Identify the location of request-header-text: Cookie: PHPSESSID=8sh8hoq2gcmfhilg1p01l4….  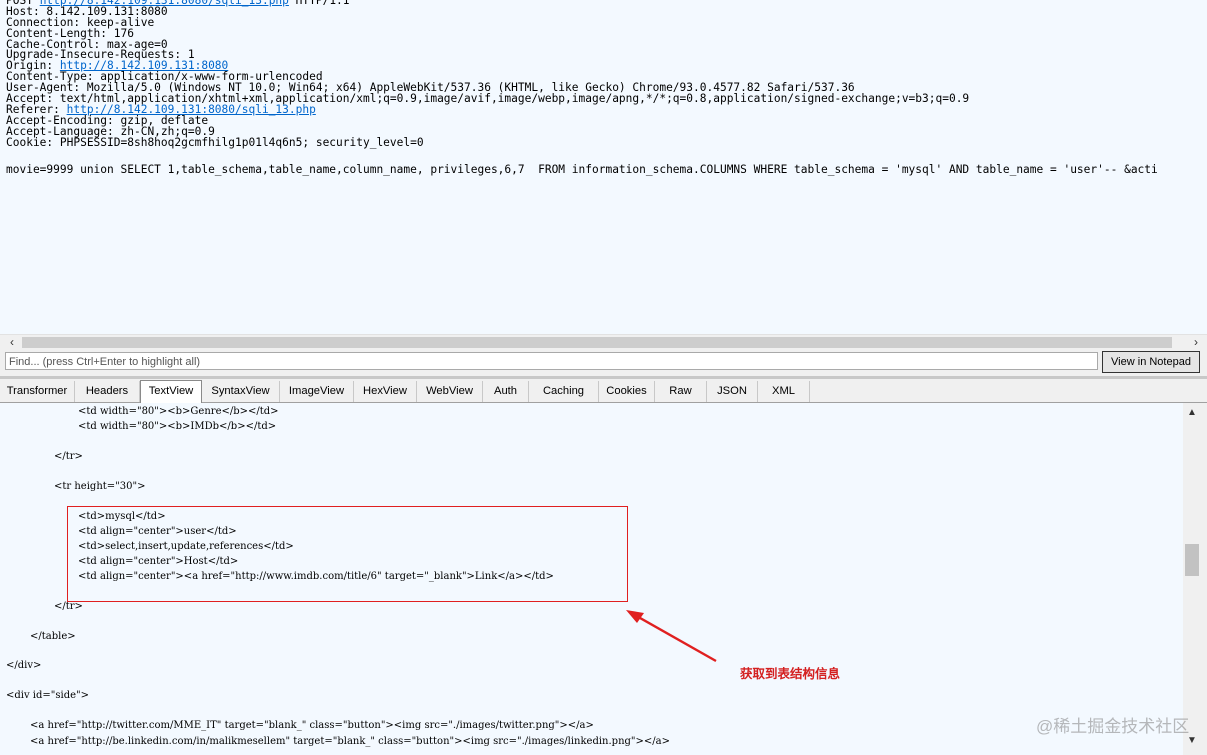
(215, 142).